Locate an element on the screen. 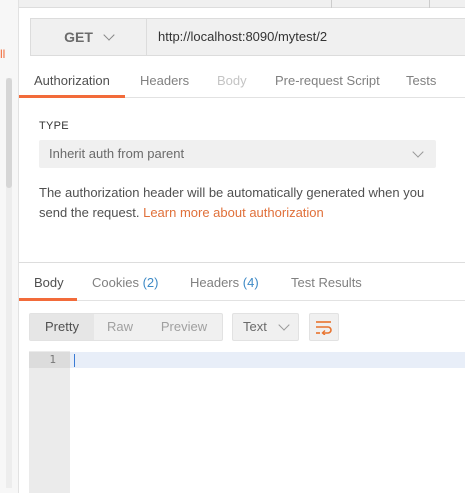 The width and height of the screenshot is (465, 493). tab-cookies: Cookies (2) is located at coordinates (125, 283).